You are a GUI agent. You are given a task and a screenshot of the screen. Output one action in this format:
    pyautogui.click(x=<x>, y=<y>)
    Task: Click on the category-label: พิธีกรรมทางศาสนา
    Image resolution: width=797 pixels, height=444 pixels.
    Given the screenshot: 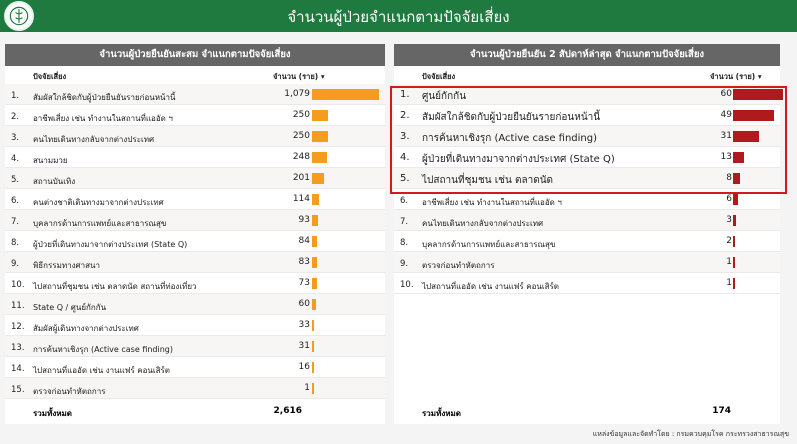 What is the action you would take?
    pyautogui.click(x=66, y=265)
    